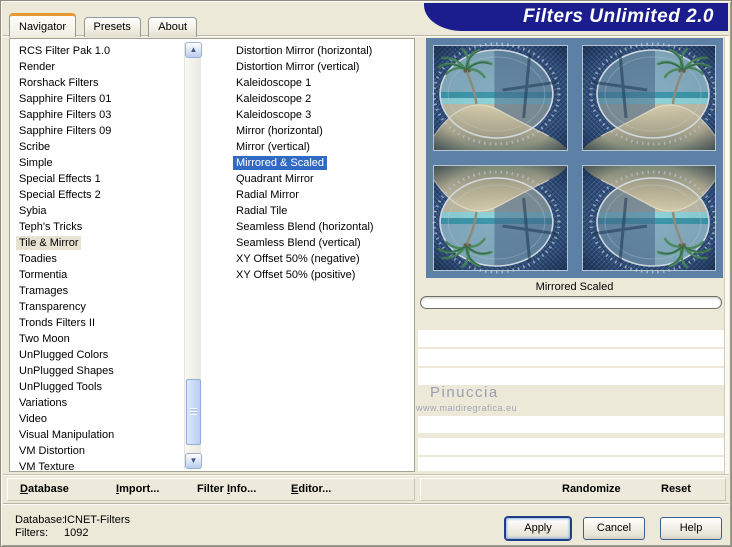  I want to click on list-item-label: Visual Manipulation, so click(67, 435).